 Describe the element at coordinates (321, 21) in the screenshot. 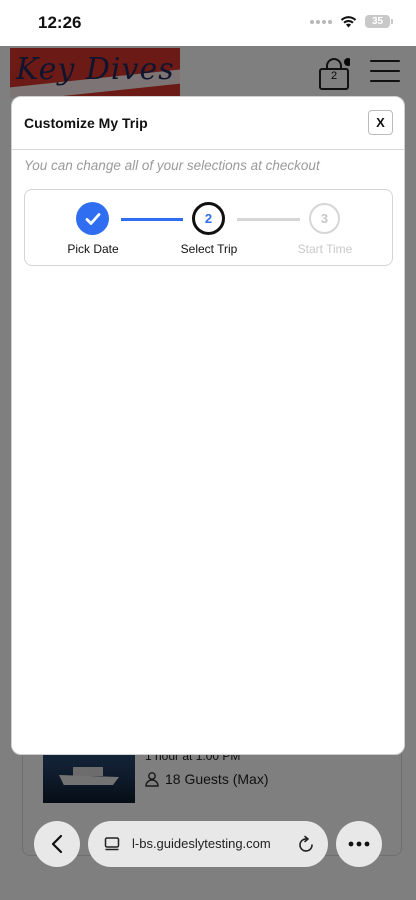

I see `cellular-signal-icon` at that location.